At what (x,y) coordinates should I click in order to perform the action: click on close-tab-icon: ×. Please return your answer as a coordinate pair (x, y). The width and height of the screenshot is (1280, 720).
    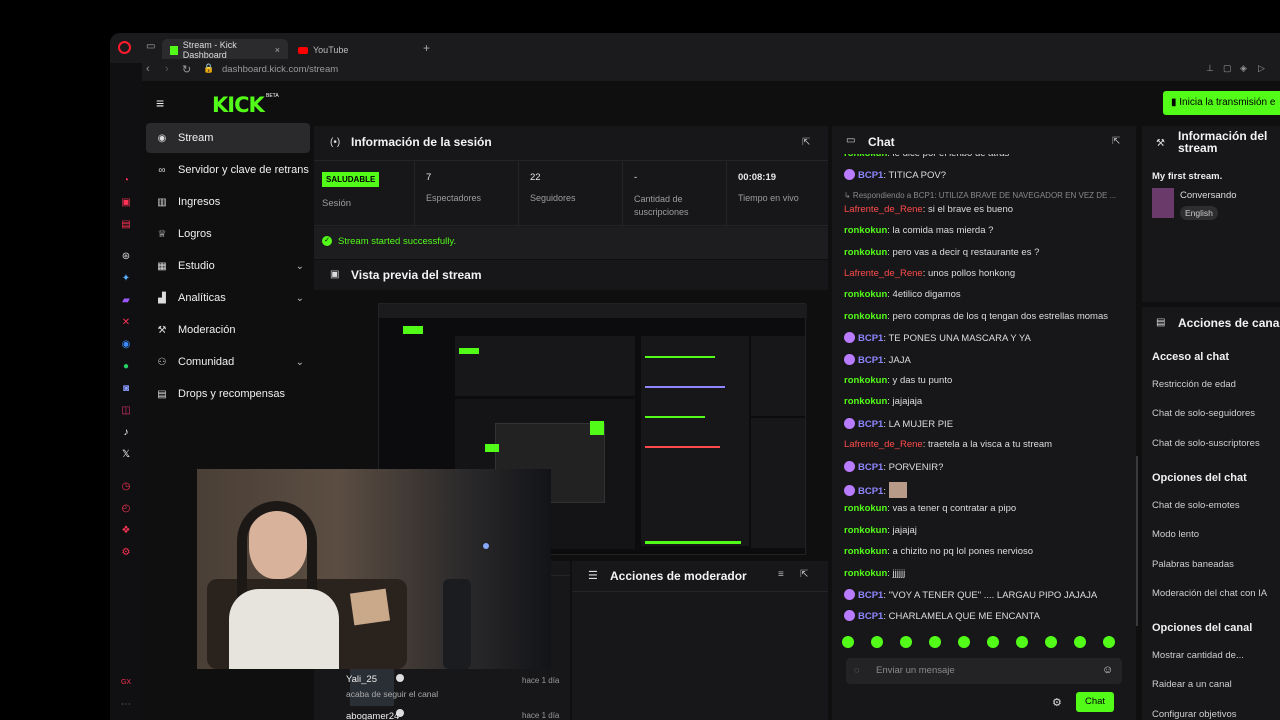
    Looking at the image, I should click on (277, 50).